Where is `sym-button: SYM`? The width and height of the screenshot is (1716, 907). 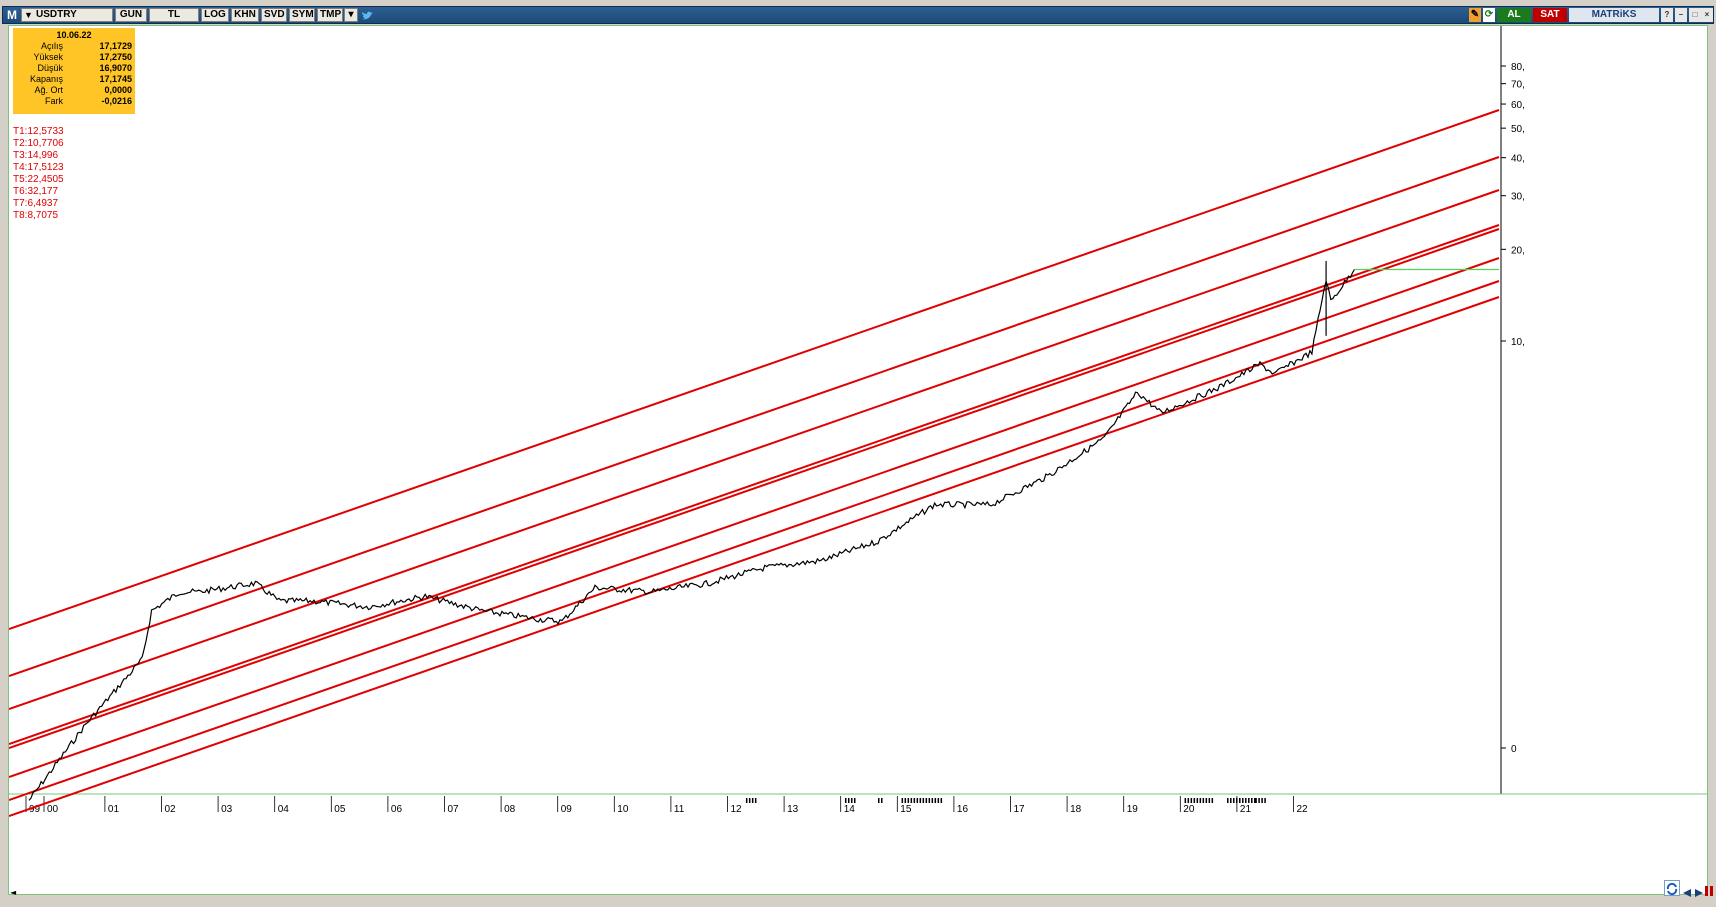
sym-button: SYM is located at coordinates (302, 15).